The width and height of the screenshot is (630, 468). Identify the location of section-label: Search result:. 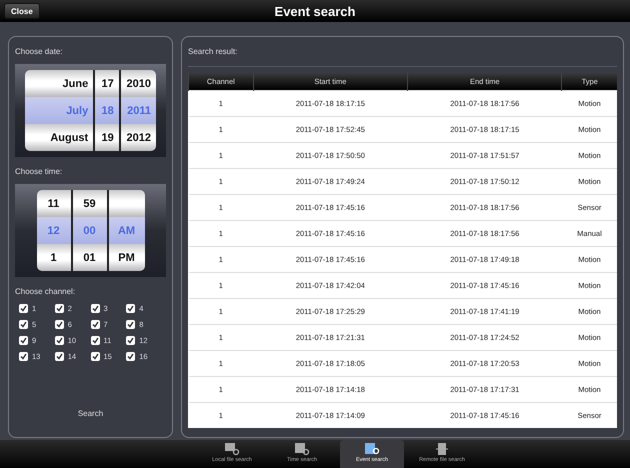
(213, 51).